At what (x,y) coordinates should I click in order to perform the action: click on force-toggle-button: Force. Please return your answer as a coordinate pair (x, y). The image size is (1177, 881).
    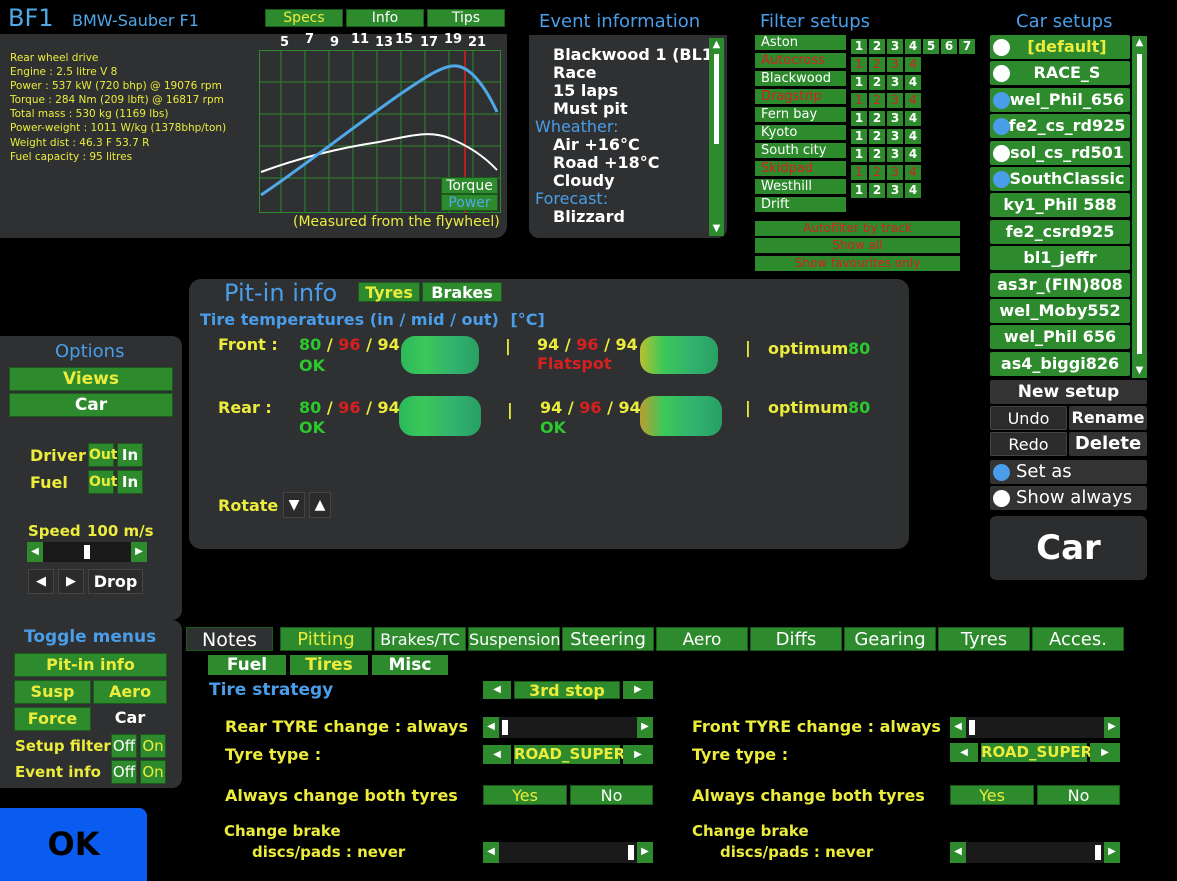
    Looking at the image, I should click on (52, 719).